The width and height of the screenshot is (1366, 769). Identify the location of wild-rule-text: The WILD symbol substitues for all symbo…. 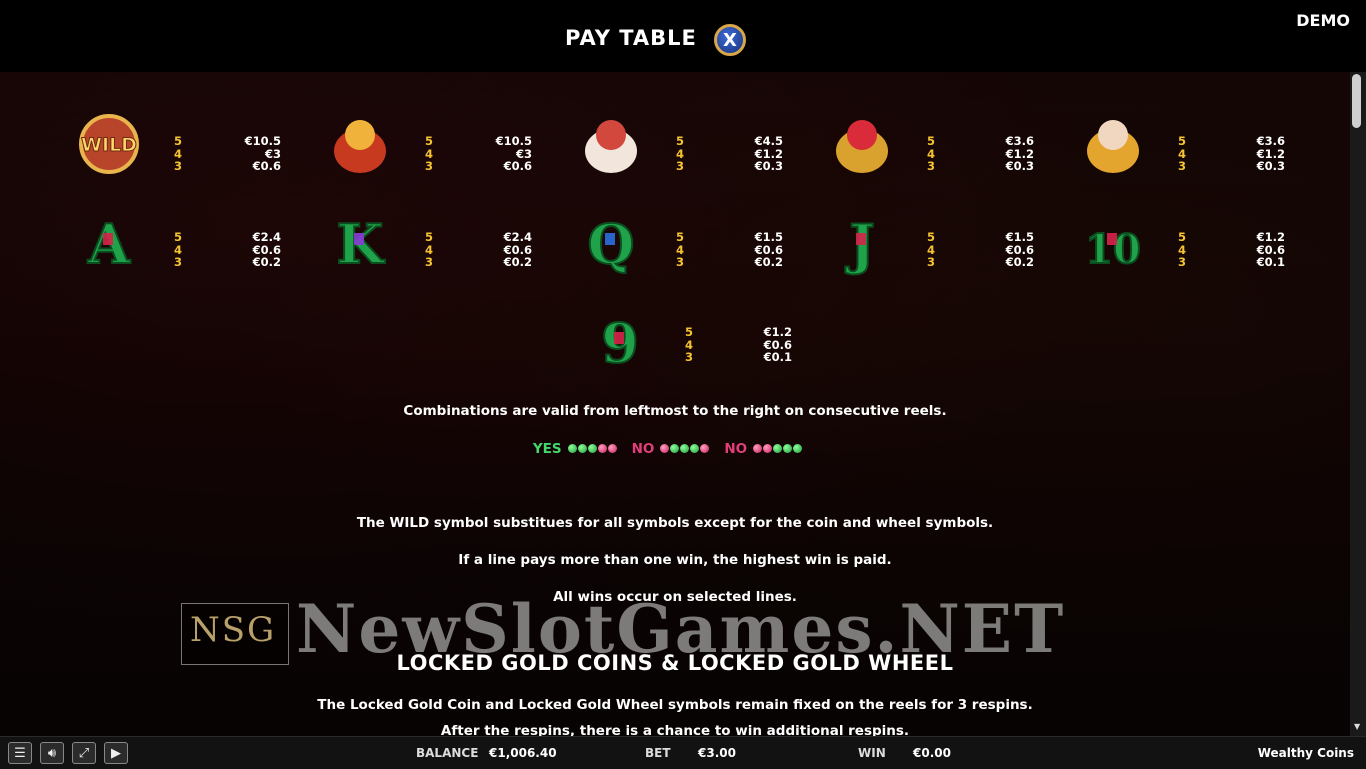
(675, 523).